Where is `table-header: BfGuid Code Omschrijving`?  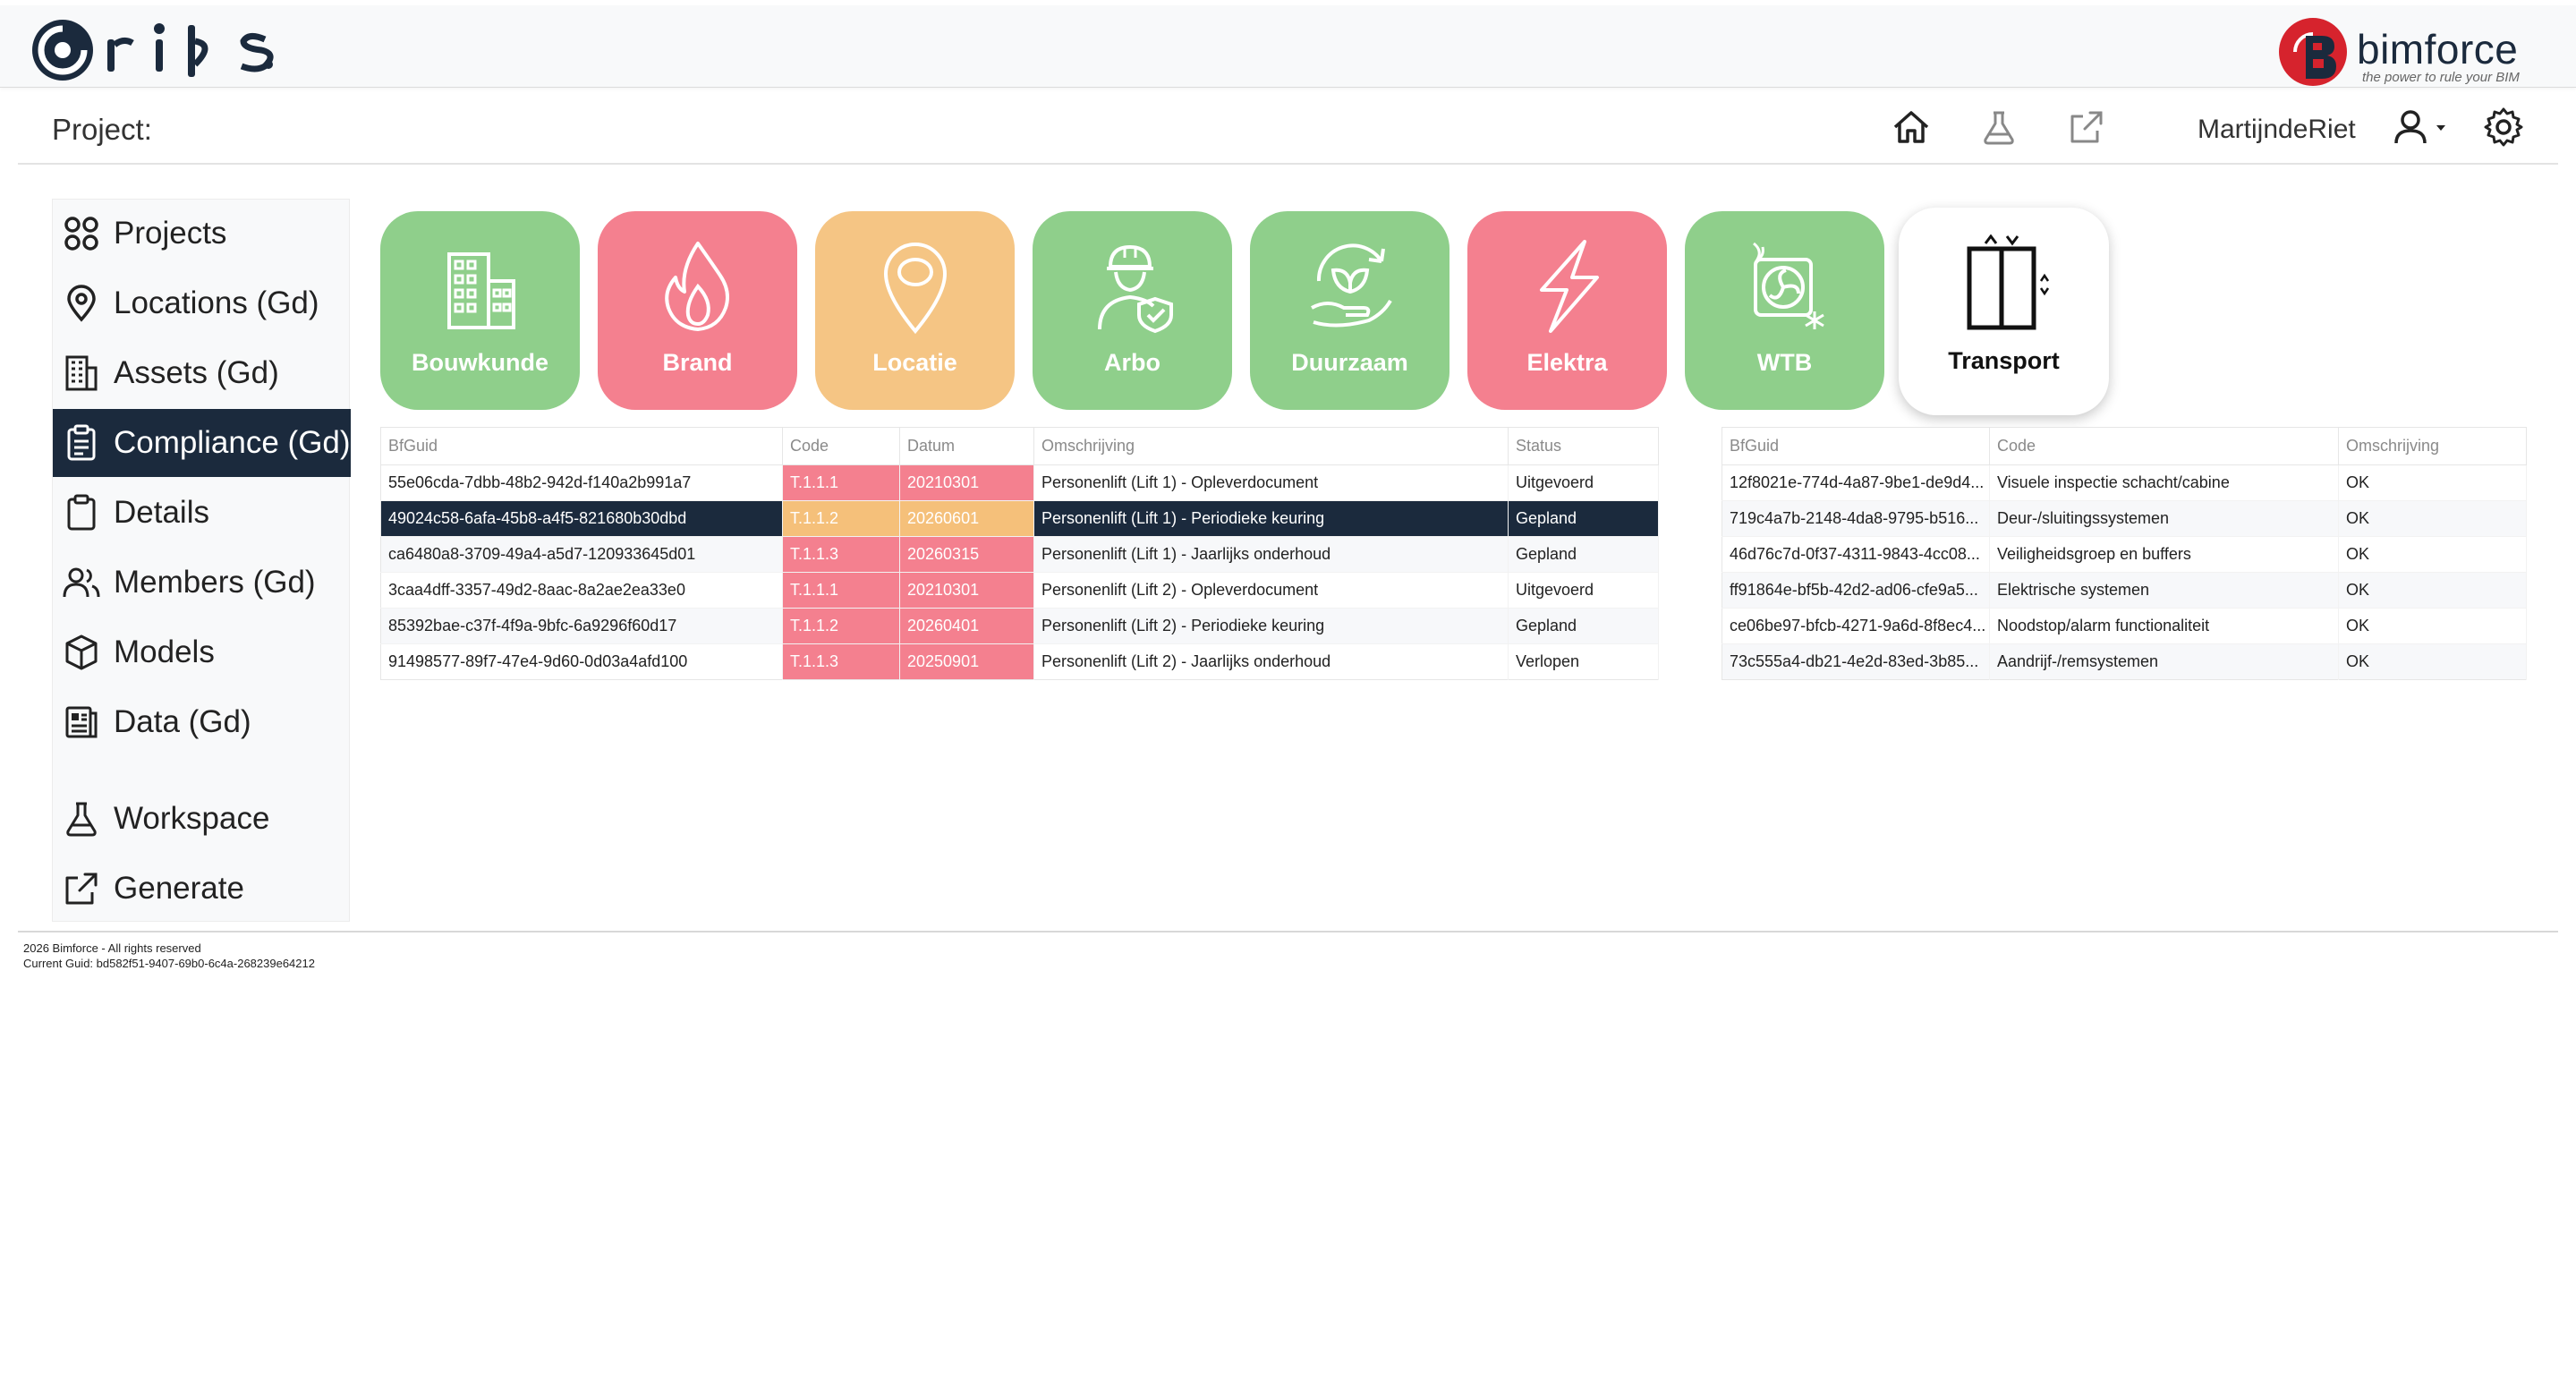
table-header: BfGuid Code Omschrijving is located at coordinates (2124, 446).